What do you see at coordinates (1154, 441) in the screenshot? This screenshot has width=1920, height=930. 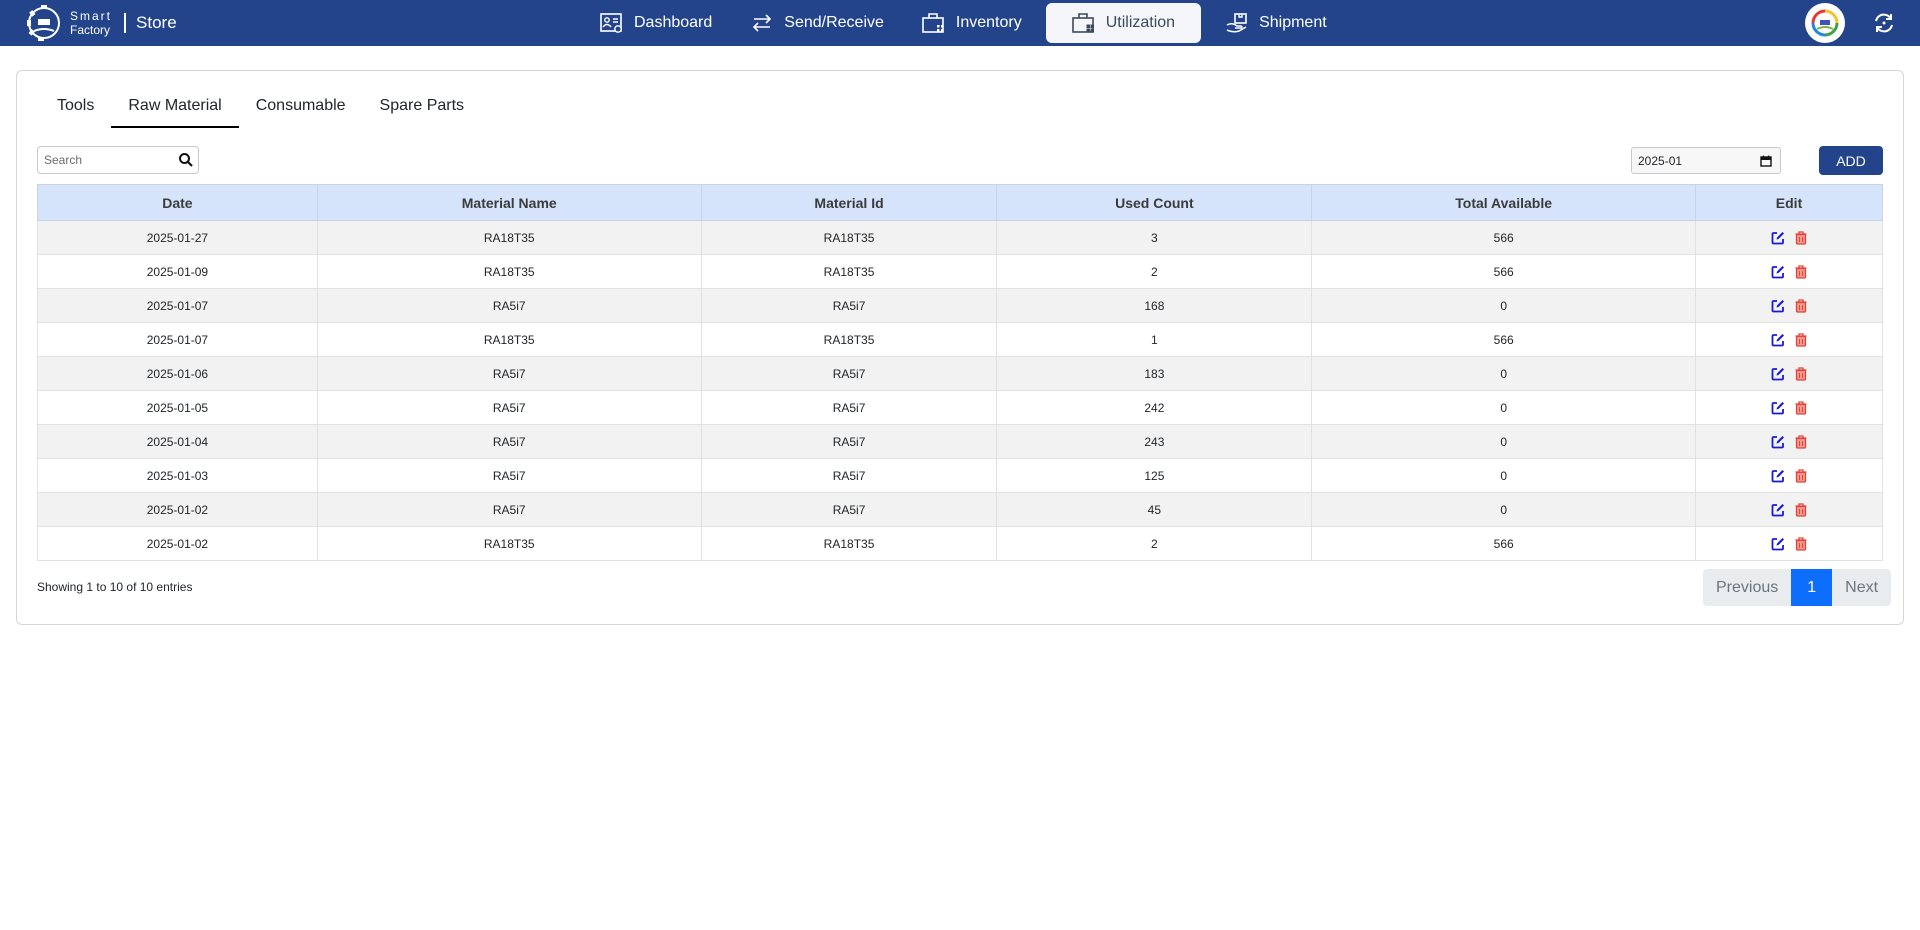 I see `cell-used-count: 243` at bounding box center [1154, 441].